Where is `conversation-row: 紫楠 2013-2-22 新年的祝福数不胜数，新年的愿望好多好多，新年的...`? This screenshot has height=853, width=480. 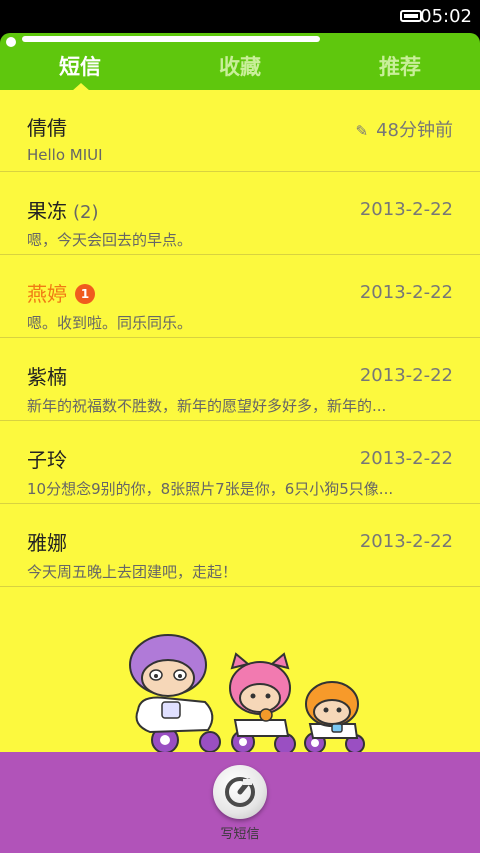 conversation-row: 紫楠 2013-2-22 新年的祝福数不胜数，新年的愿望好多好多，新年的... is located at coordinates (240, 380).